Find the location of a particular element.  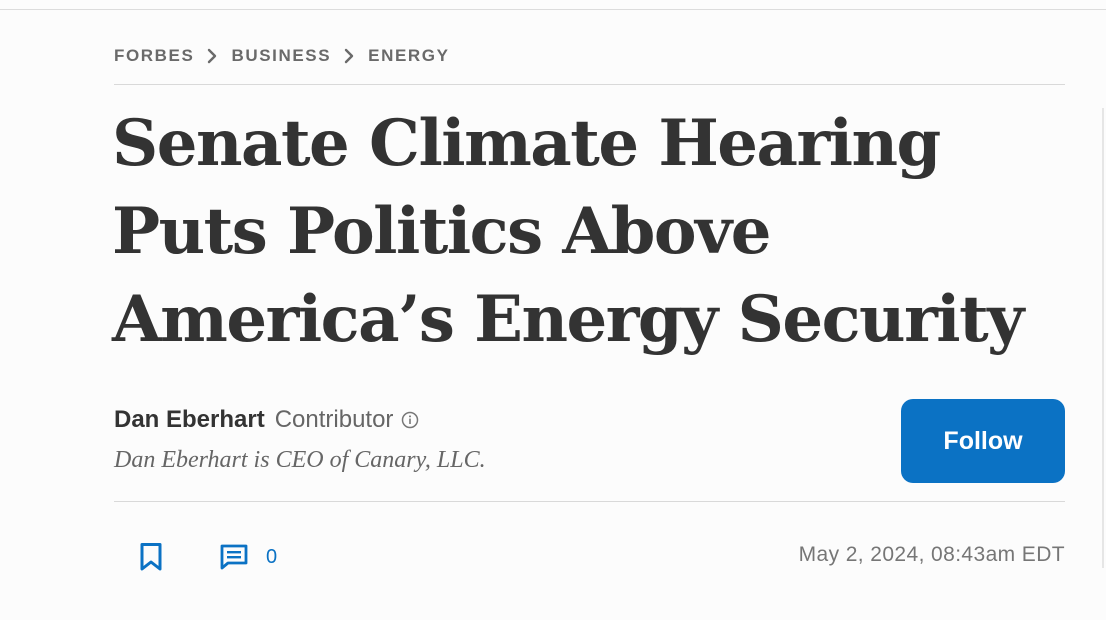

byline-divider is located at coordinates (589, 501).